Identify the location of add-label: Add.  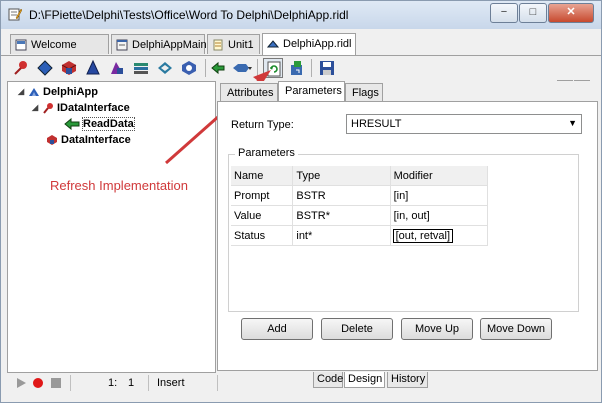
(277, 329).